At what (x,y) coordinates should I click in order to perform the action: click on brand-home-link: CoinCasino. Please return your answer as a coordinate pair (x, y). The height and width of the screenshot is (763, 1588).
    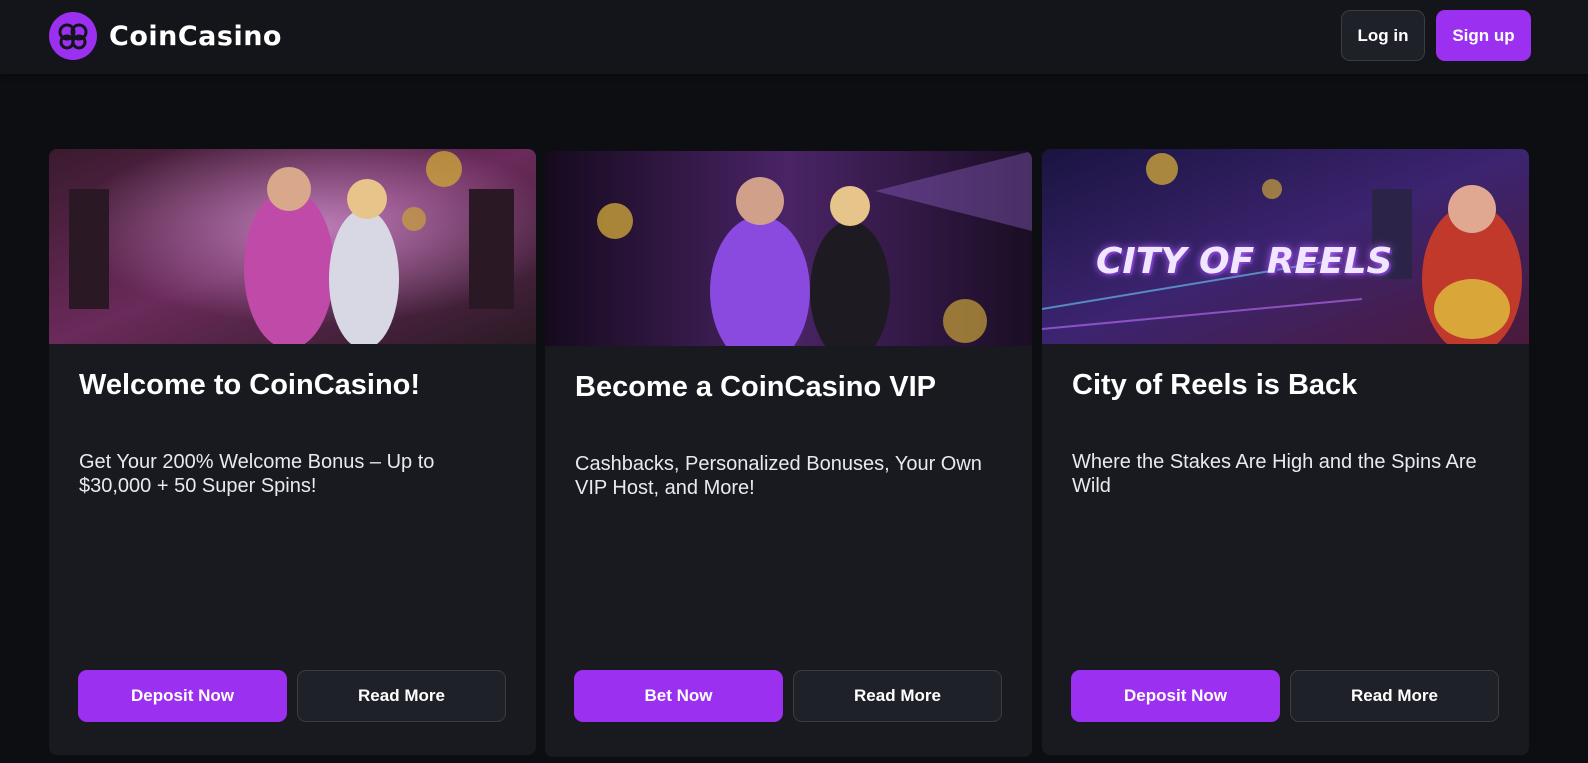
    Looking at the image, I should click on (165, 36).